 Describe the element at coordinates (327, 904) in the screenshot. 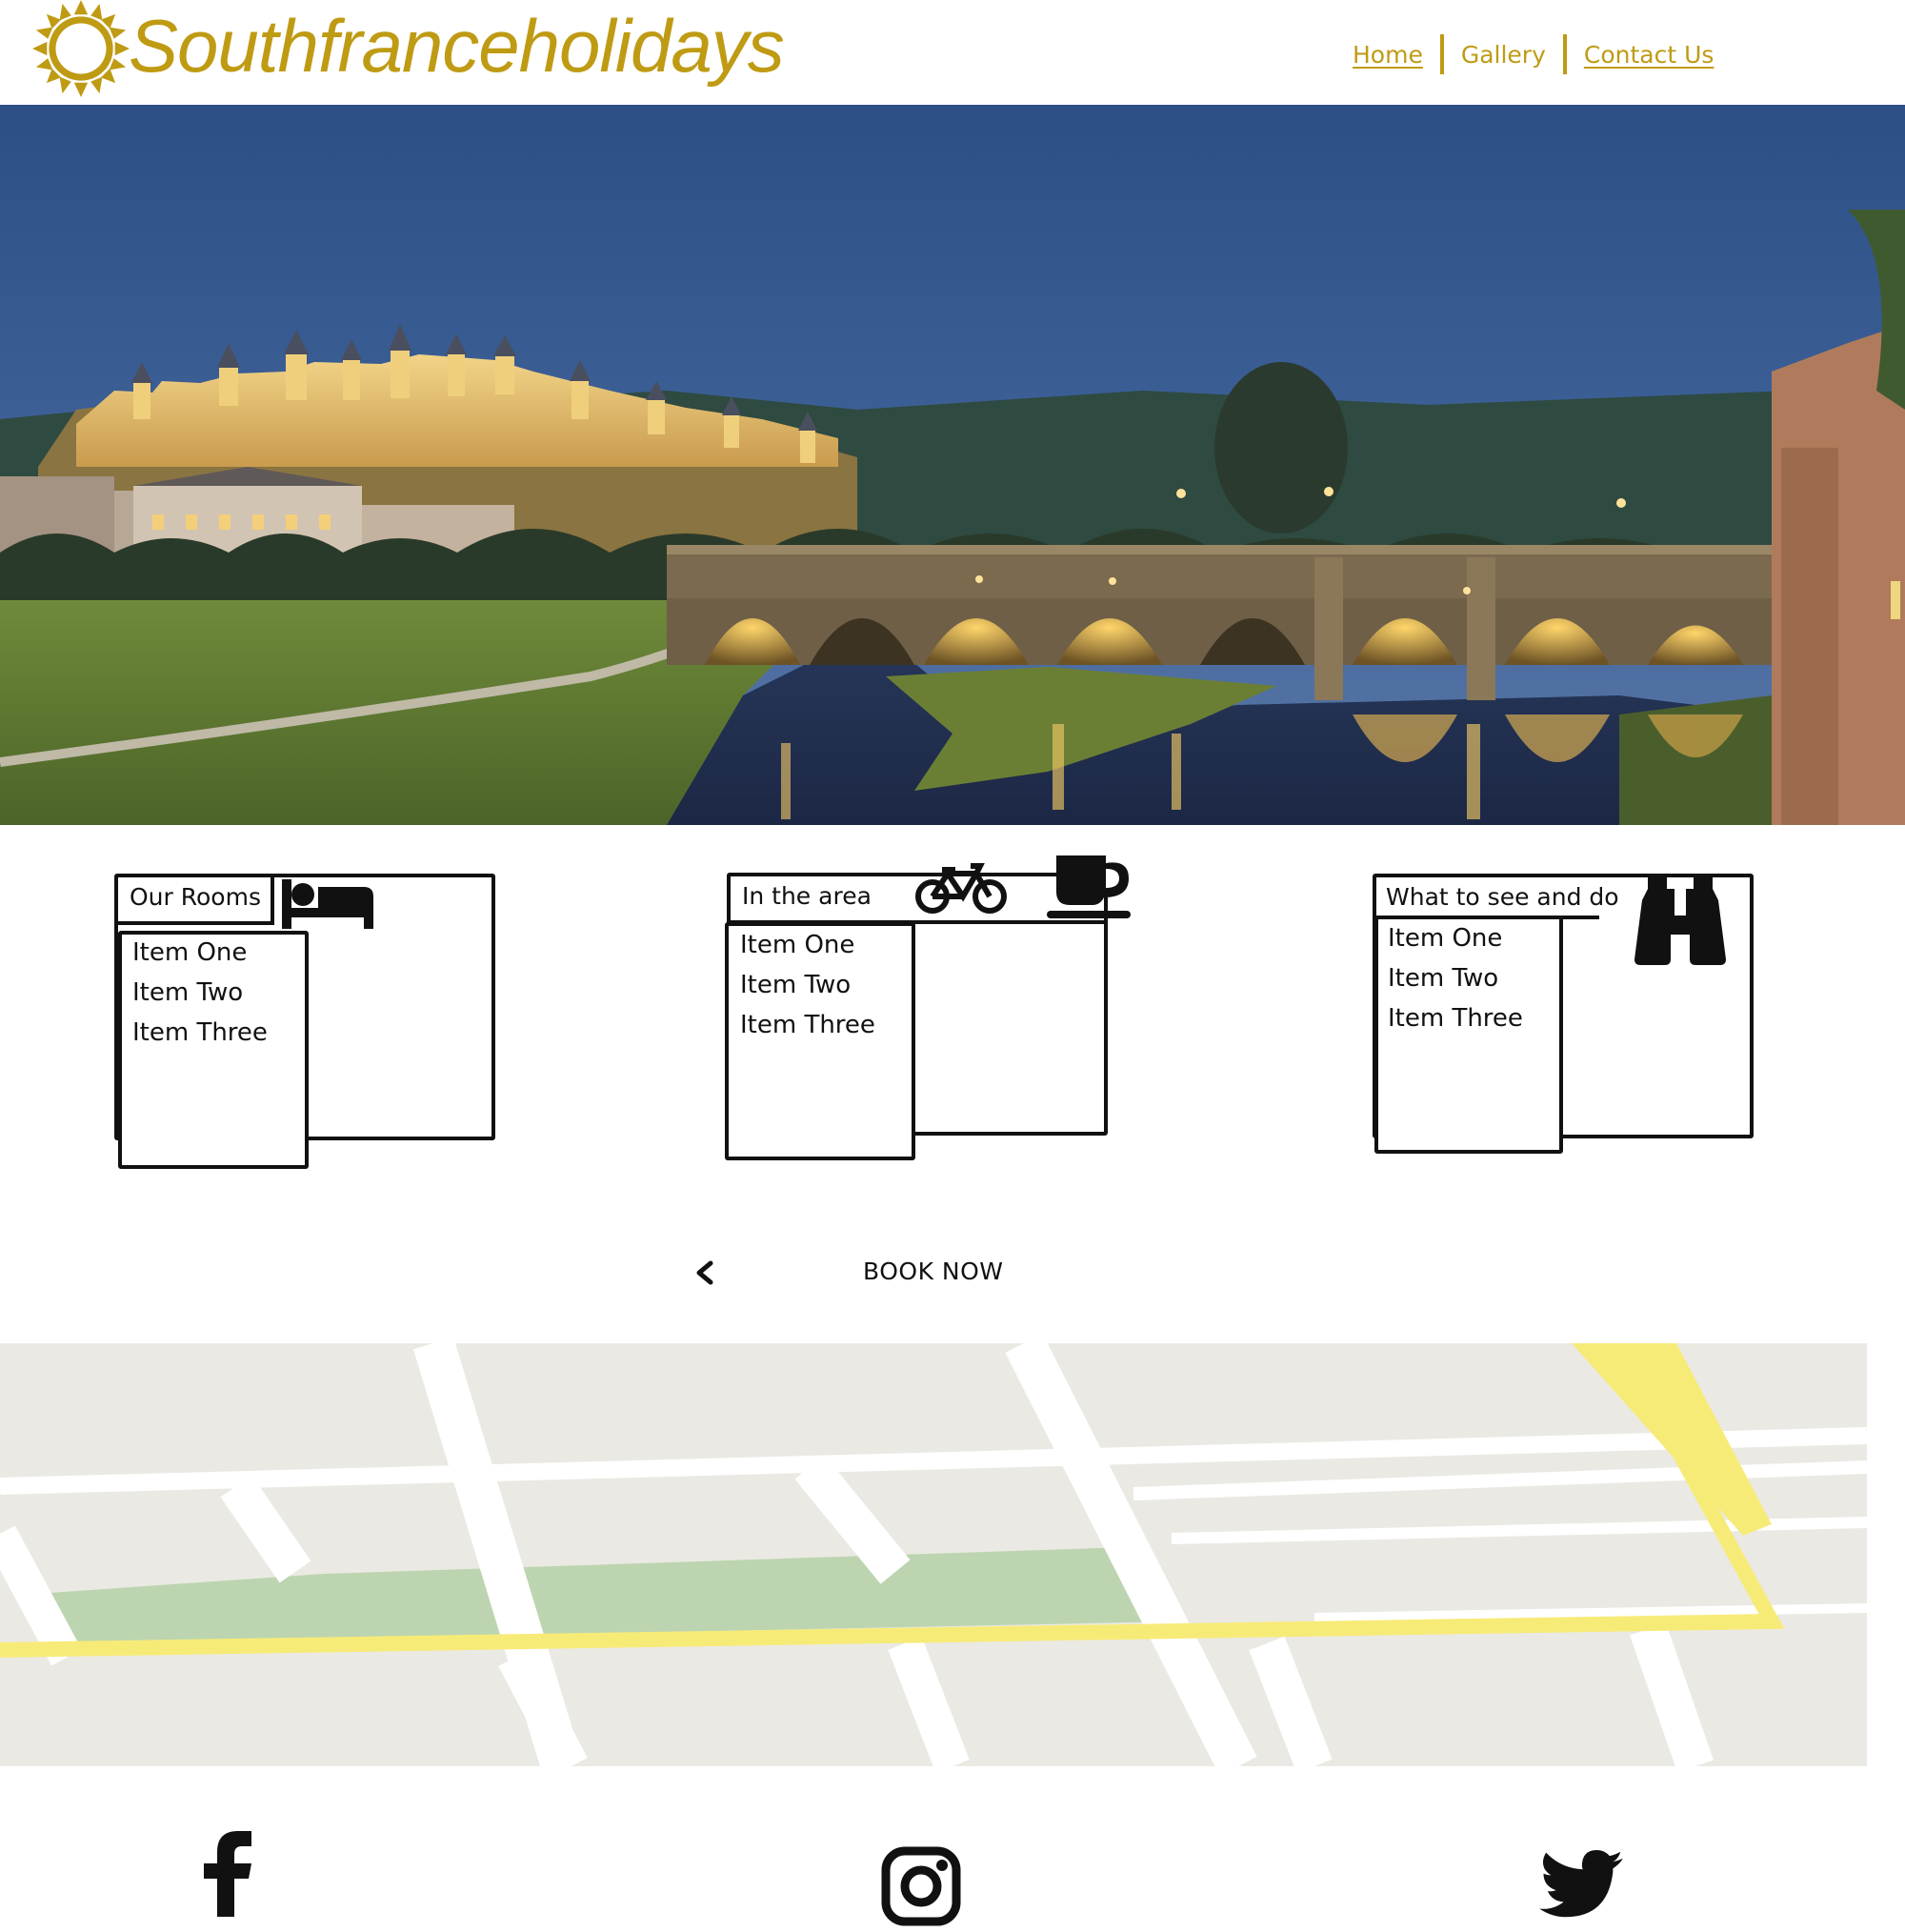

I see `bed-icon` at that location.